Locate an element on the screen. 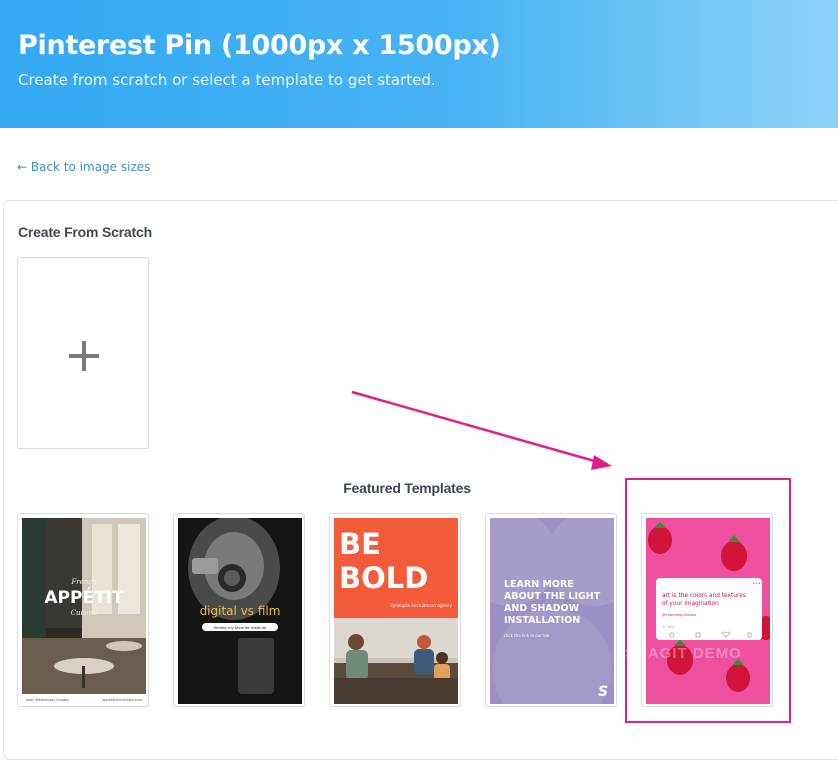 The image size is (838, 760). template-text: Cuisine is located at coordinates (84, 613).